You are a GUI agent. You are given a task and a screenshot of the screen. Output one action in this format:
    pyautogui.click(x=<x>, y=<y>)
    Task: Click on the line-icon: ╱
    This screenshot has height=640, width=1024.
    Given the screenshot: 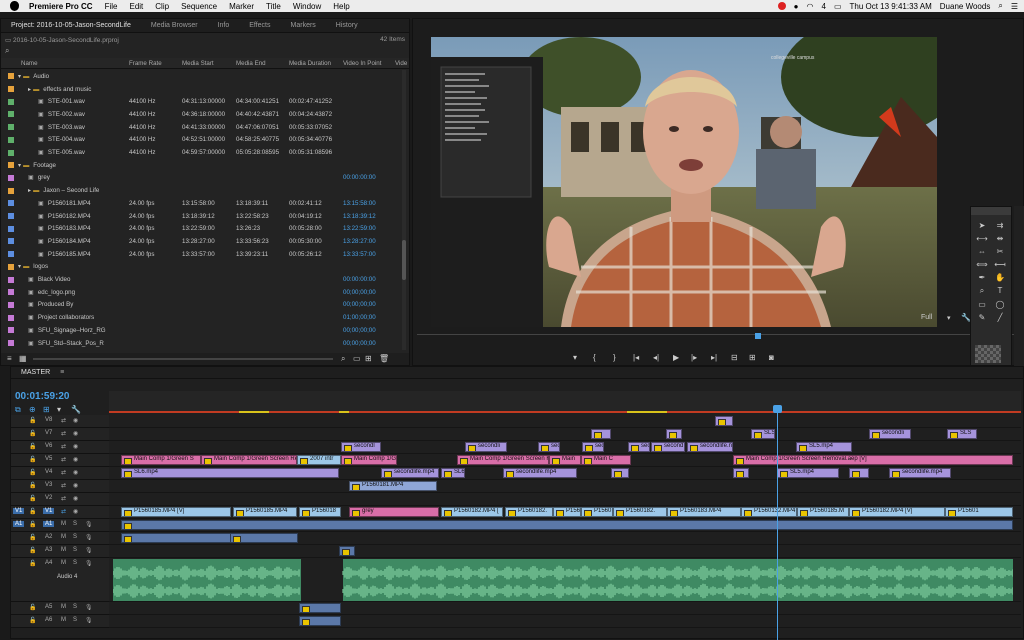 What is the action you would take?
    pyautogui.click(x=1000, y=317)
    